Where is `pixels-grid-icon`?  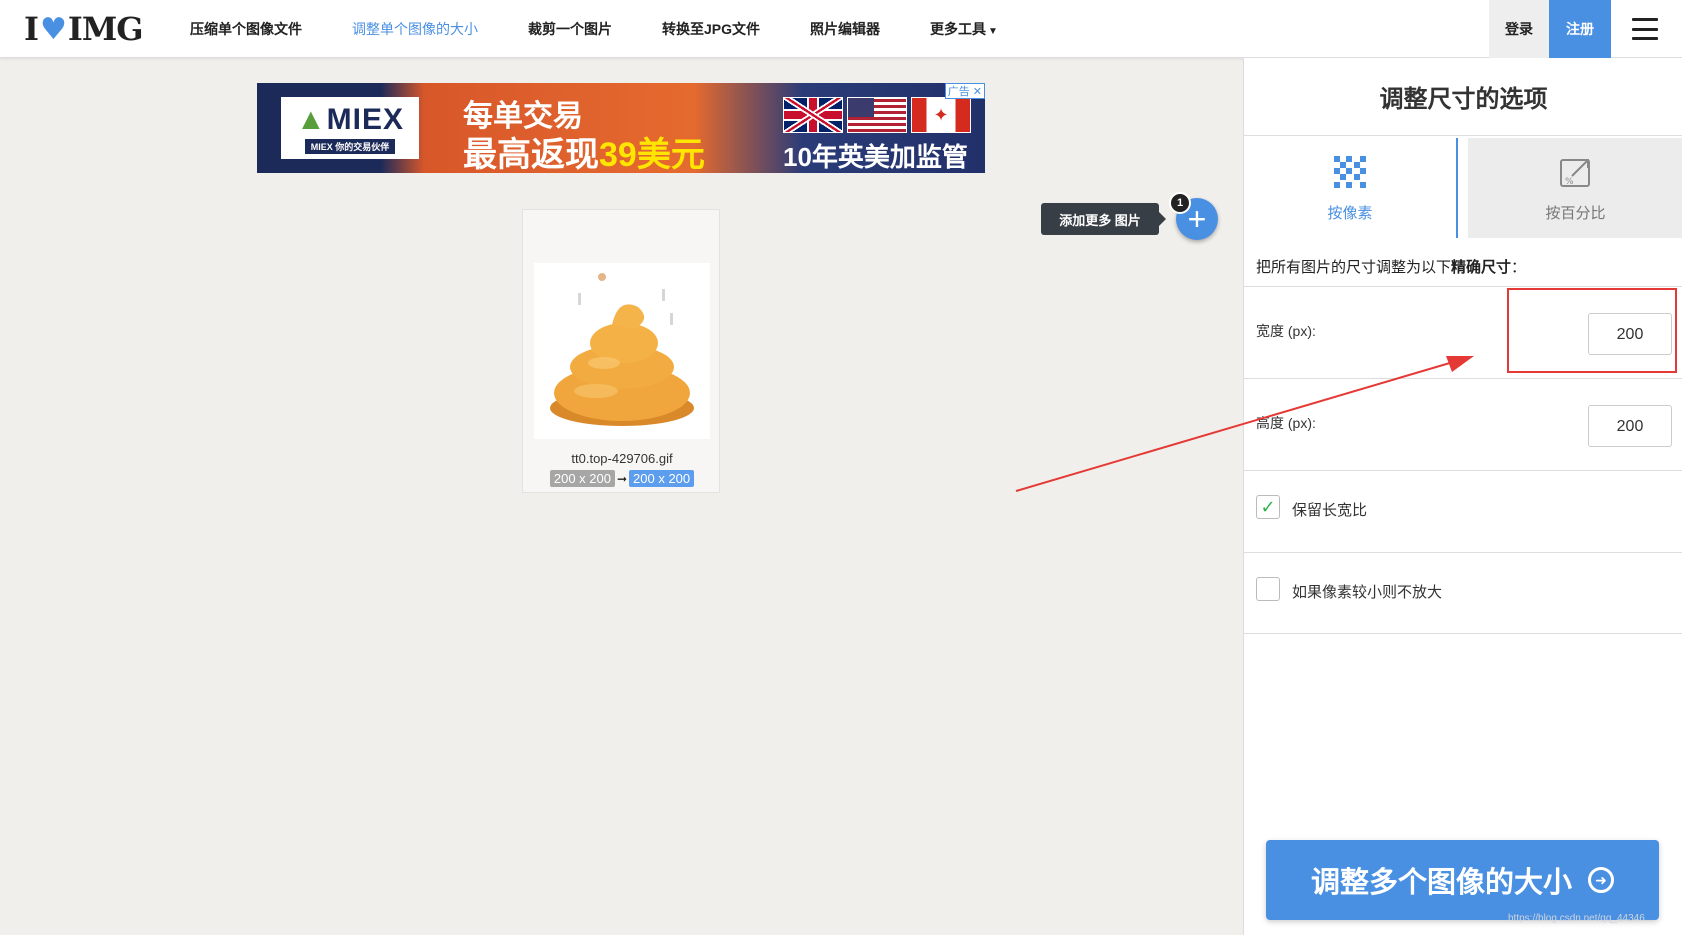 pixels-grid-icon is located at coordinates (1350, 171).